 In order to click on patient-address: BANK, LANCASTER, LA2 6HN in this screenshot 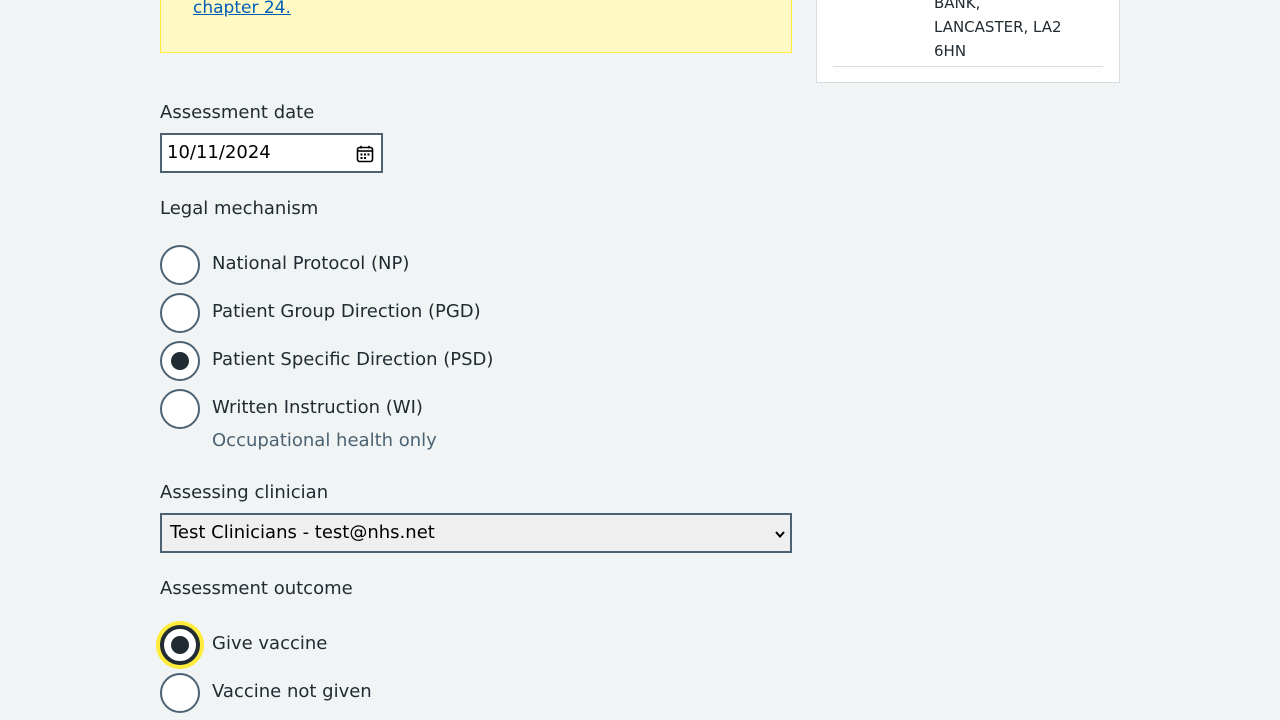, I will do `click(998, 31)`.